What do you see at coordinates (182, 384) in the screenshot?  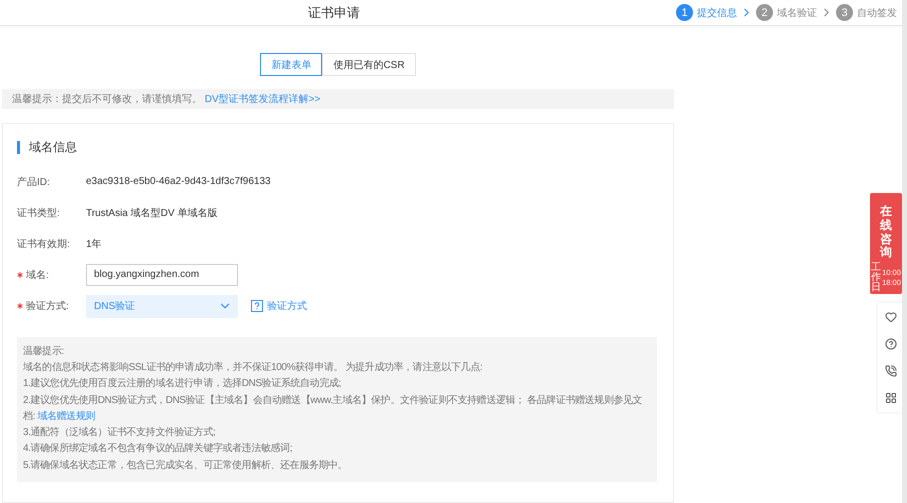 I see `tip-line: 1.建议您优先使用百度云注册的域名进行申请，选择DNS验证系统自动完成;` at bounding box center [182, 384].